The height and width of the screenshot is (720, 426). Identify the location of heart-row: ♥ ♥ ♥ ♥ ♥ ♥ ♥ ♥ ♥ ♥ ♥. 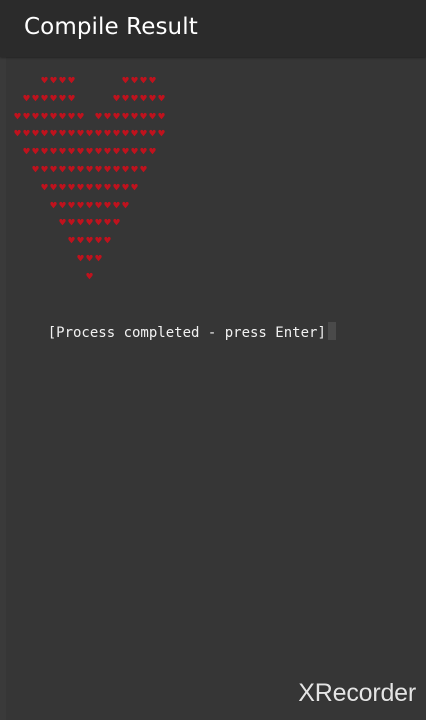
(93, 188).